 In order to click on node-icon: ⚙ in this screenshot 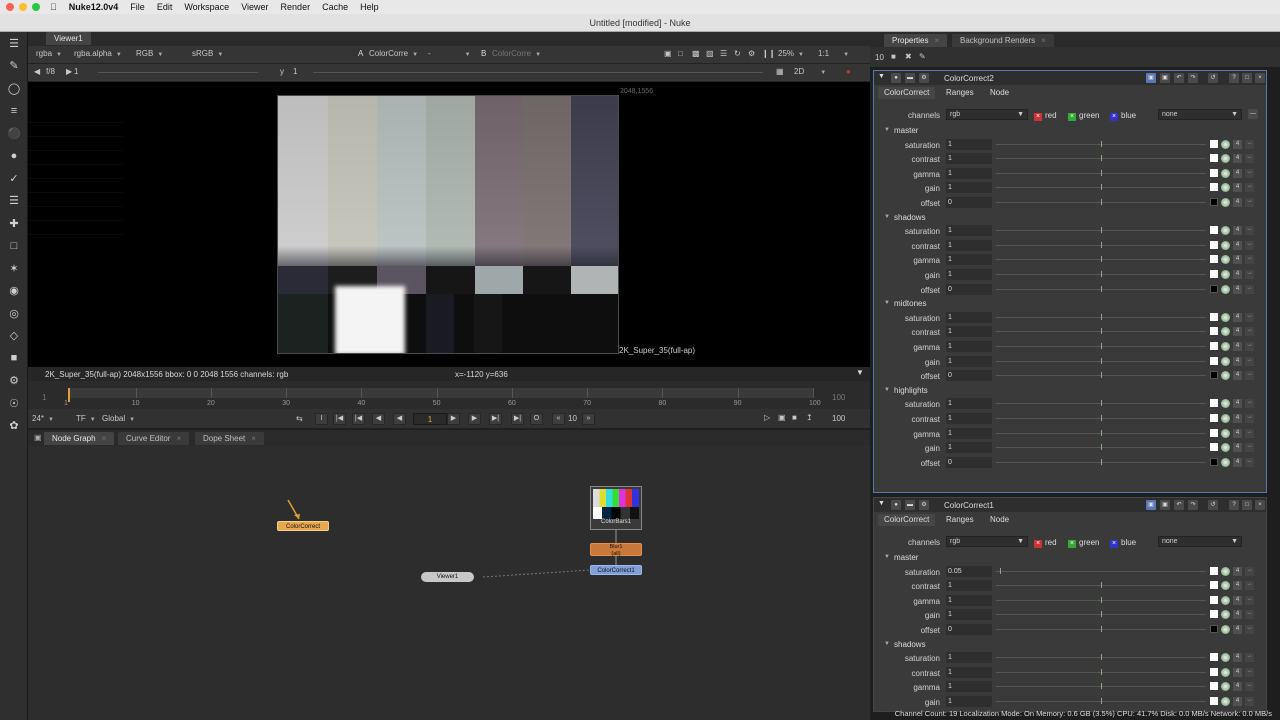, I will do `click(924, 505)`.